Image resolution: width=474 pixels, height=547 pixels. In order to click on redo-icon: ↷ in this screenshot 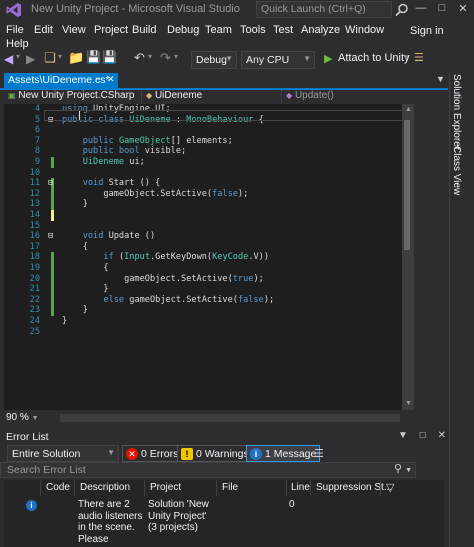, I will do `click(165, 58)`.